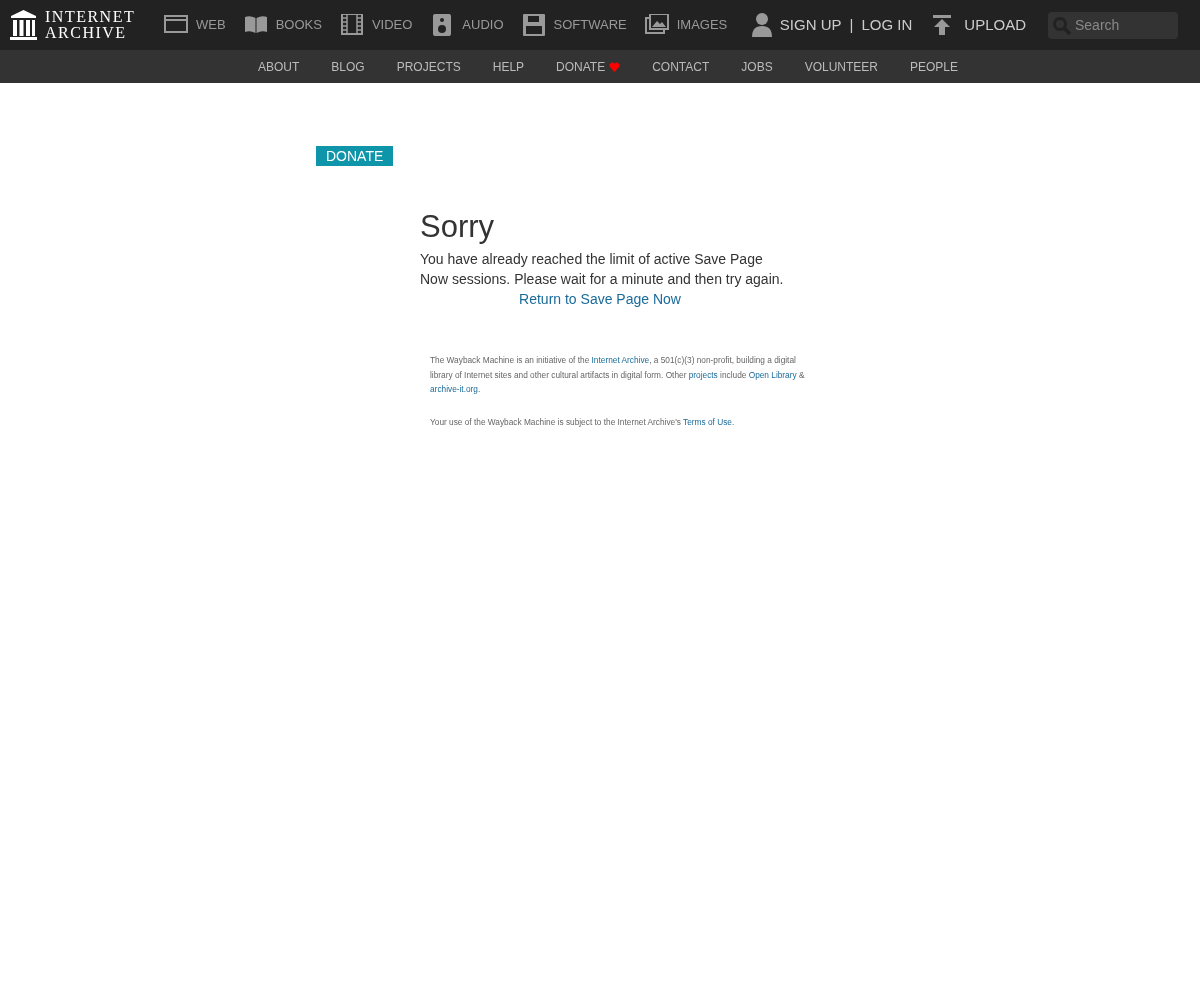 Image resolution: width=1200 pixels, height=1000 pixels. Describe the element at coordinates (255, 25) in the screenshot. I see `books-icon` at that location.